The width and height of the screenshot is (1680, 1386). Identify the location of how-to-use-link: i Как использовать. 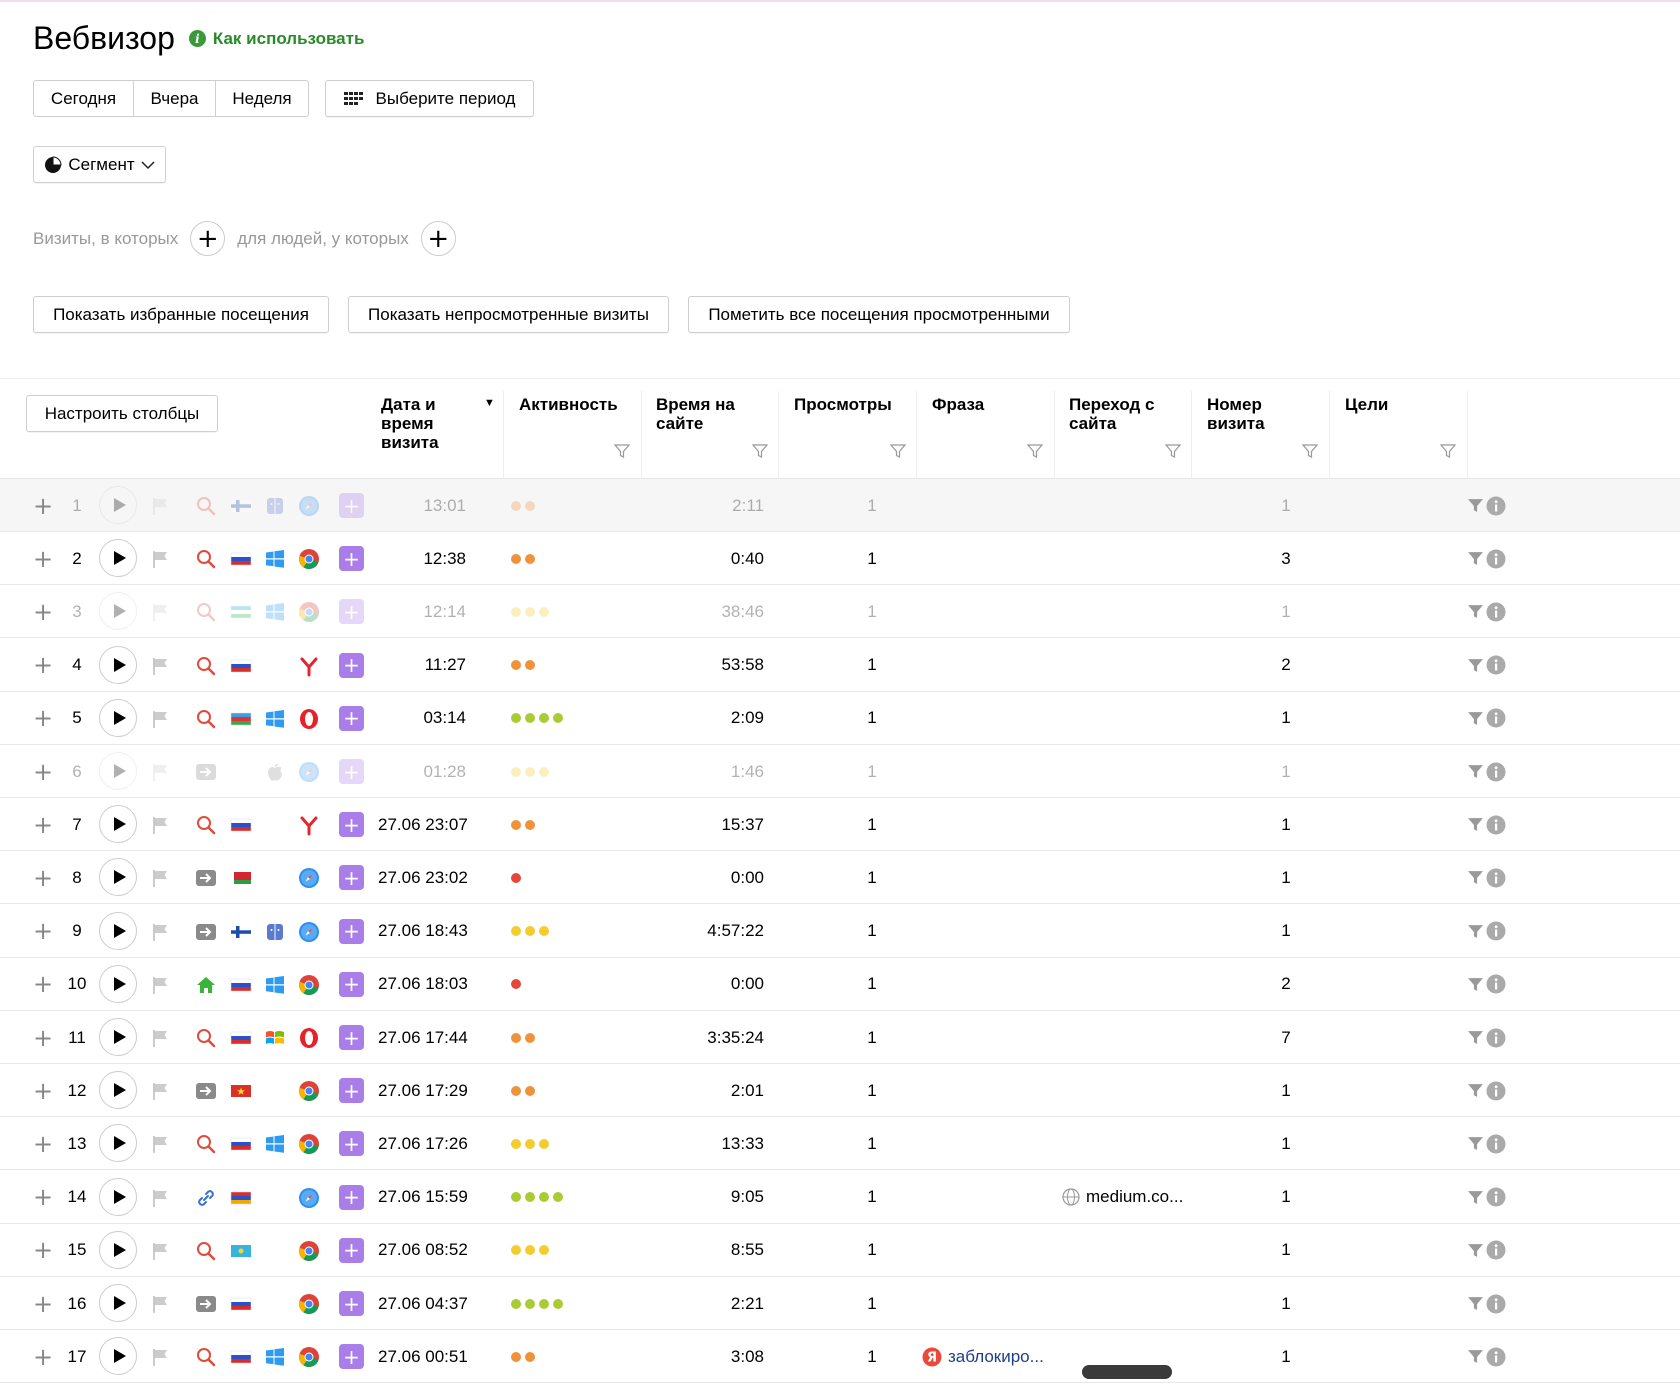
(276, 39).